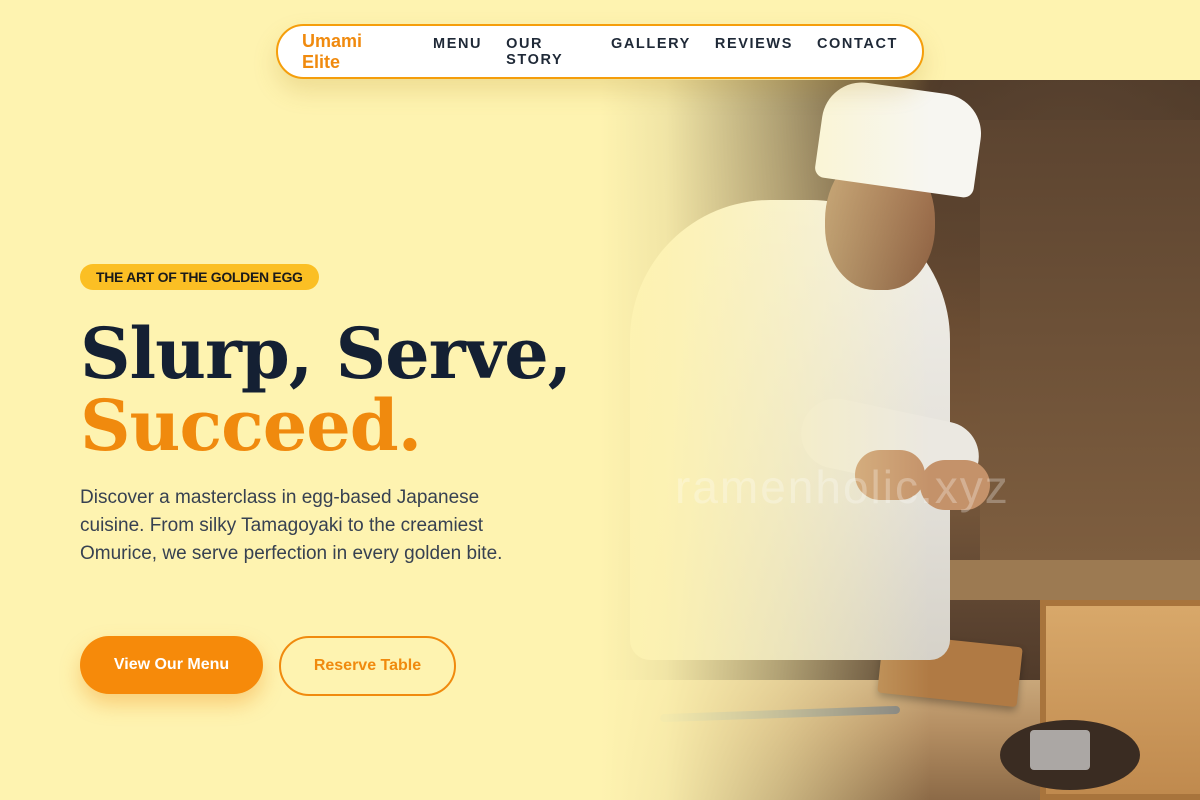 The height and width of the screenshot is (800, 1200). I want to click on nav-link-contact: CONTACT, so click(857, 52).